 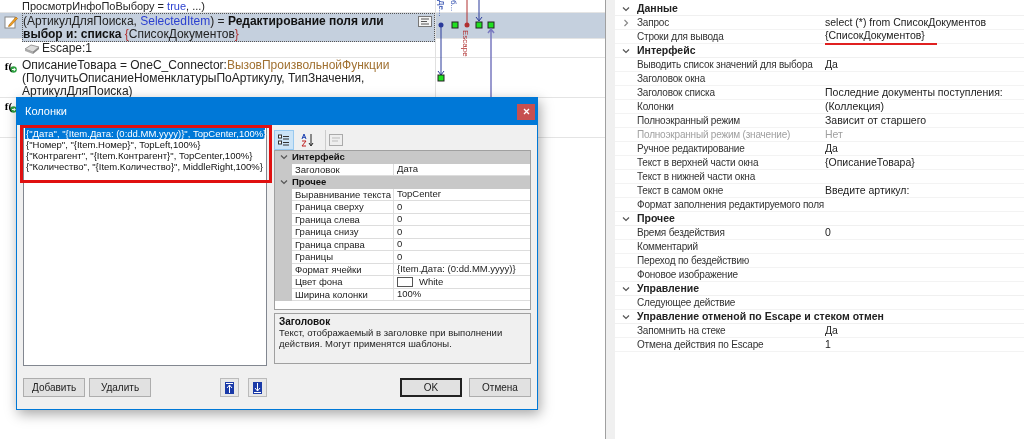 I want to click on property-name: Формат заполнения редактируемого поля, so click(x=731, y=205).